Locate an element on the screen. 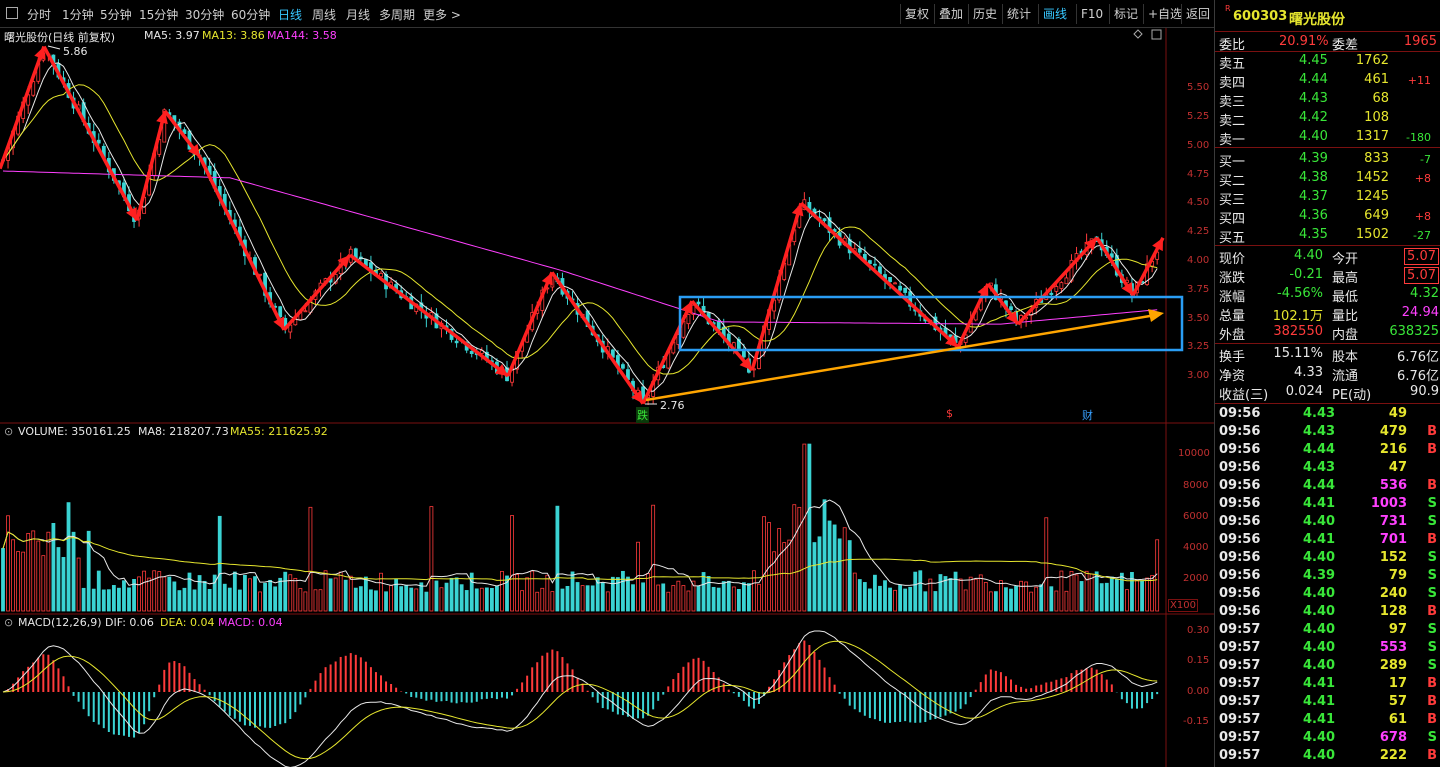 This screenshot has height=767, width=1440. buy-level-row: 买三 4.37 1245 is located at coordinates (1327, 198).